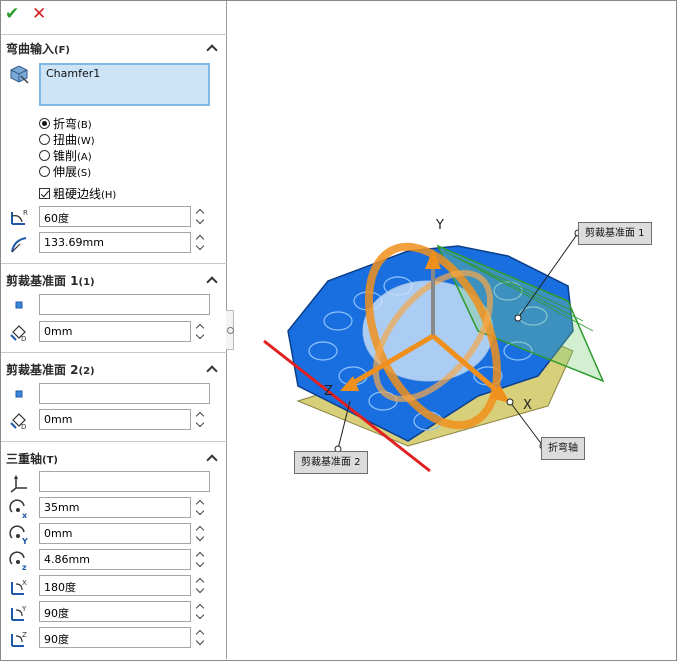  I want to click on y-rotation-icon: Y, so click(19, 613).